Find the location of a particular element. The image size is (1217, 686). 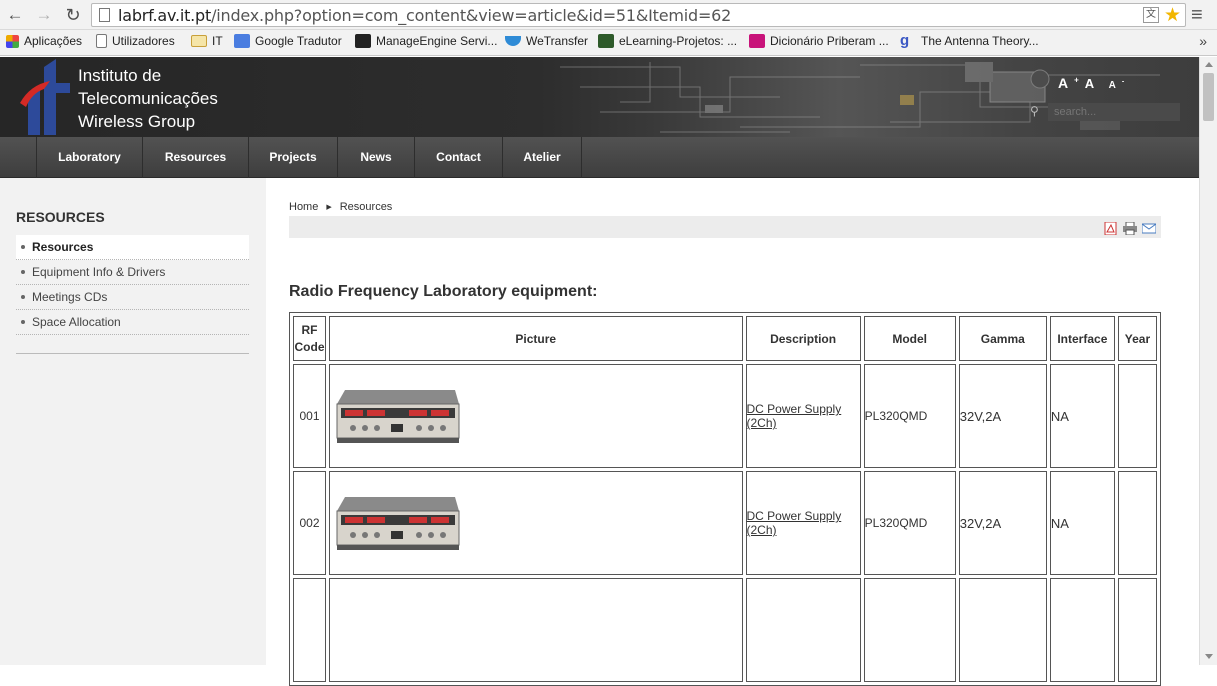

sidebar-divider is located at coordinates (132, 353).